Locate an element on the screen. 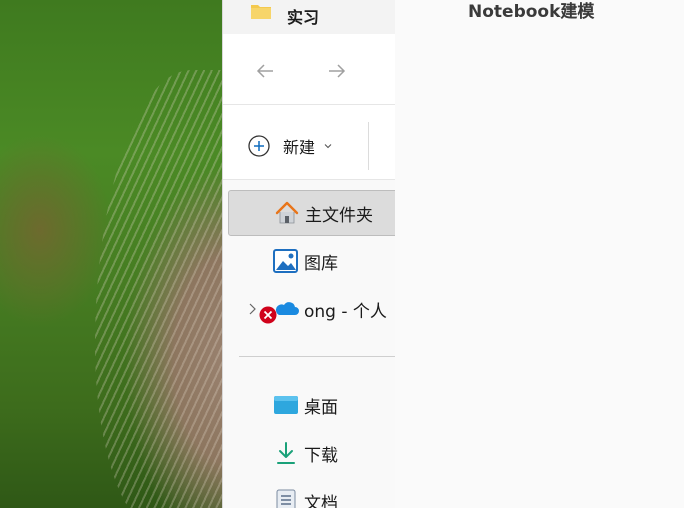 Image resolution: width=684 pixels, height=508 pixels. nav-label-desktop: 桌面 is located at coordinates (321, 407).